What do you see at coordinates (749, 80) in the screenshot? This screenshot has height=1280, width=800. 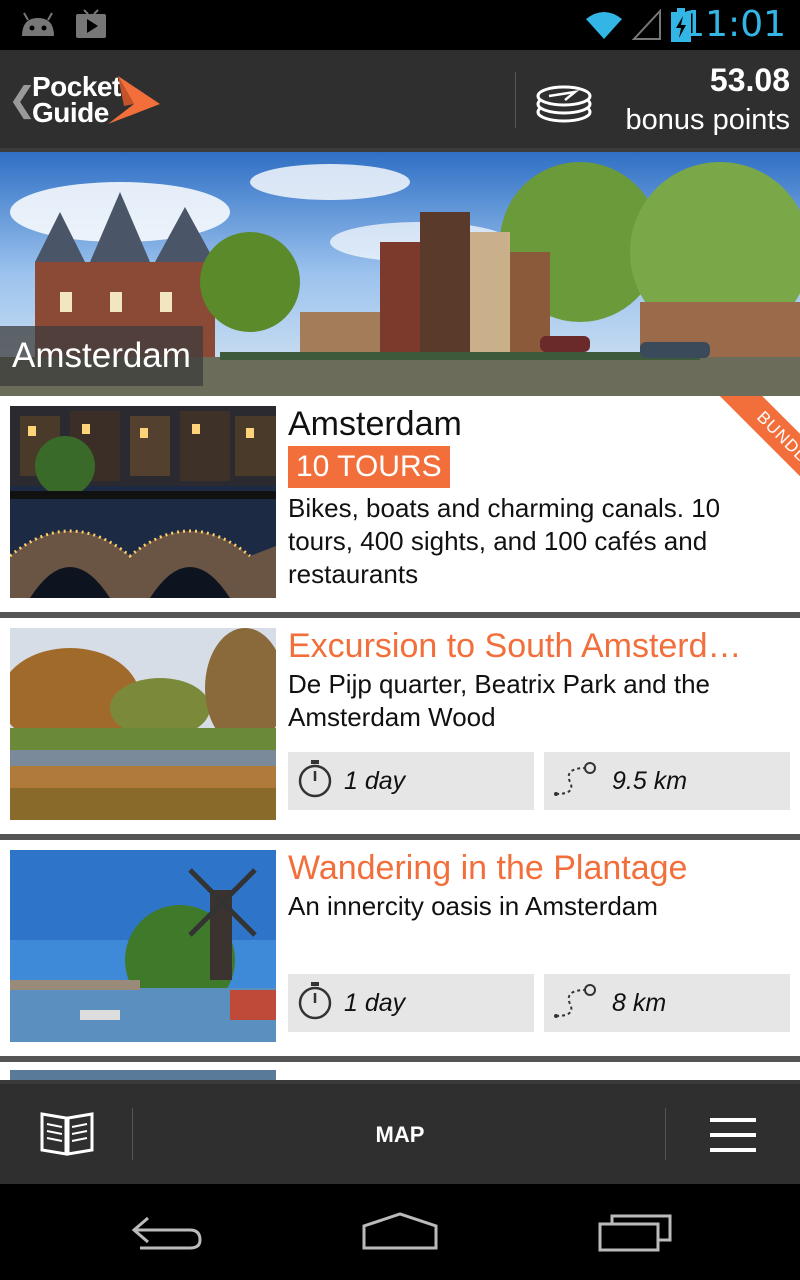 I see `points-value: 53.08` at bounding box center [749, 80].